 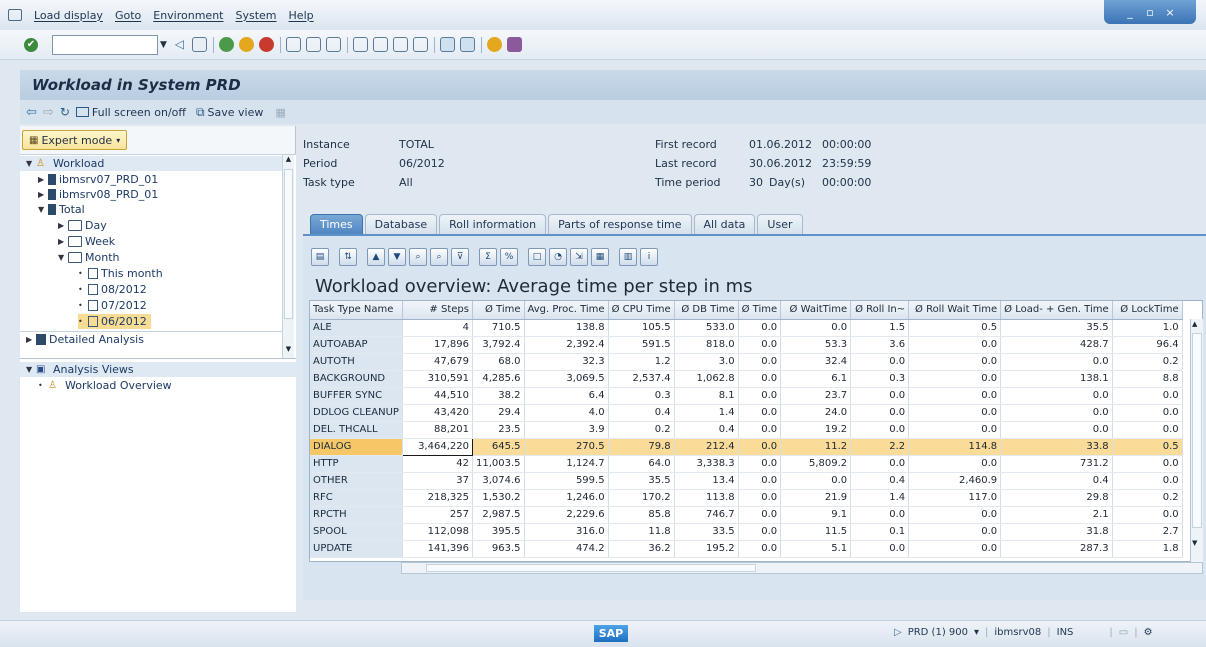 What do you see at coordinates (105, 44) in the screenshot?
I see `command-field` at bounding box center [105, 44].